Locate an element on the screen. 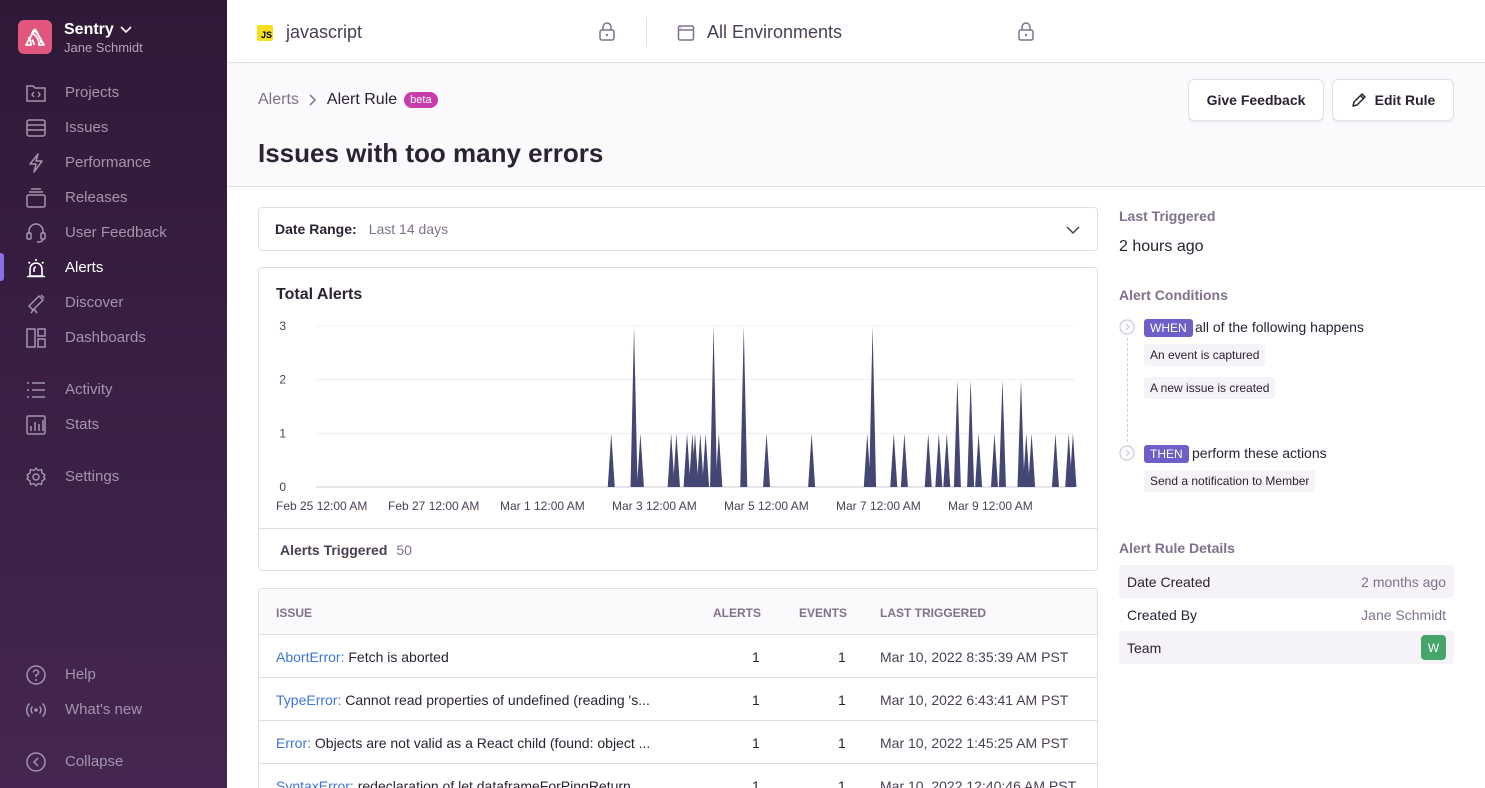 This screenshot has width=1485, height=788. activity-icon is located at coordinates (36, 390).